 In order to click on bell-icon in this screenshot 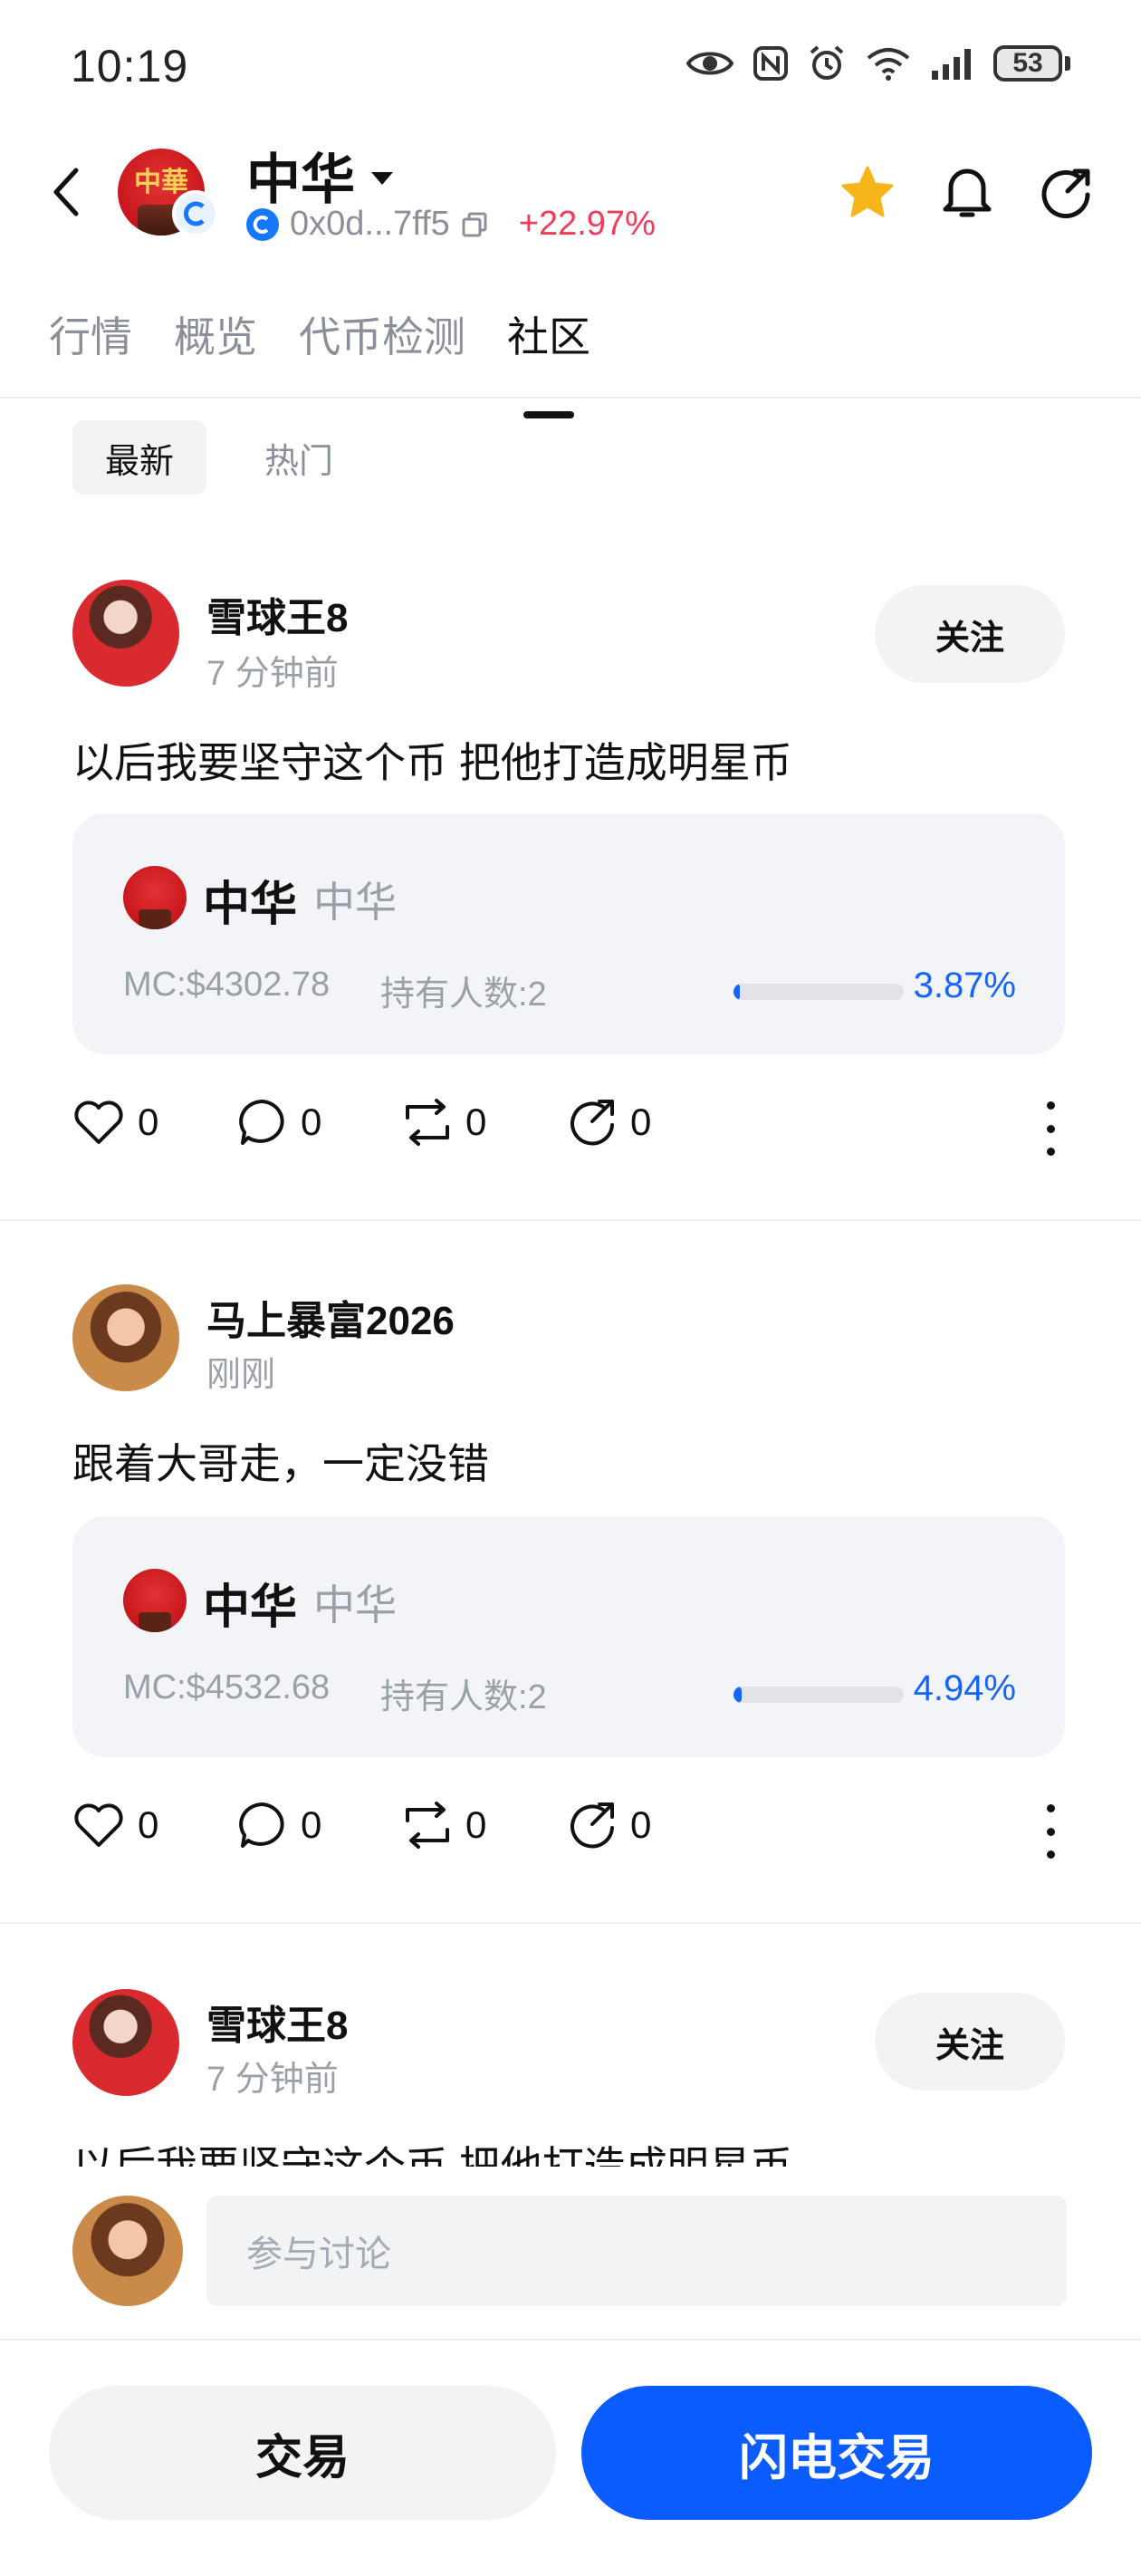, I will do `click(967, 192)`.